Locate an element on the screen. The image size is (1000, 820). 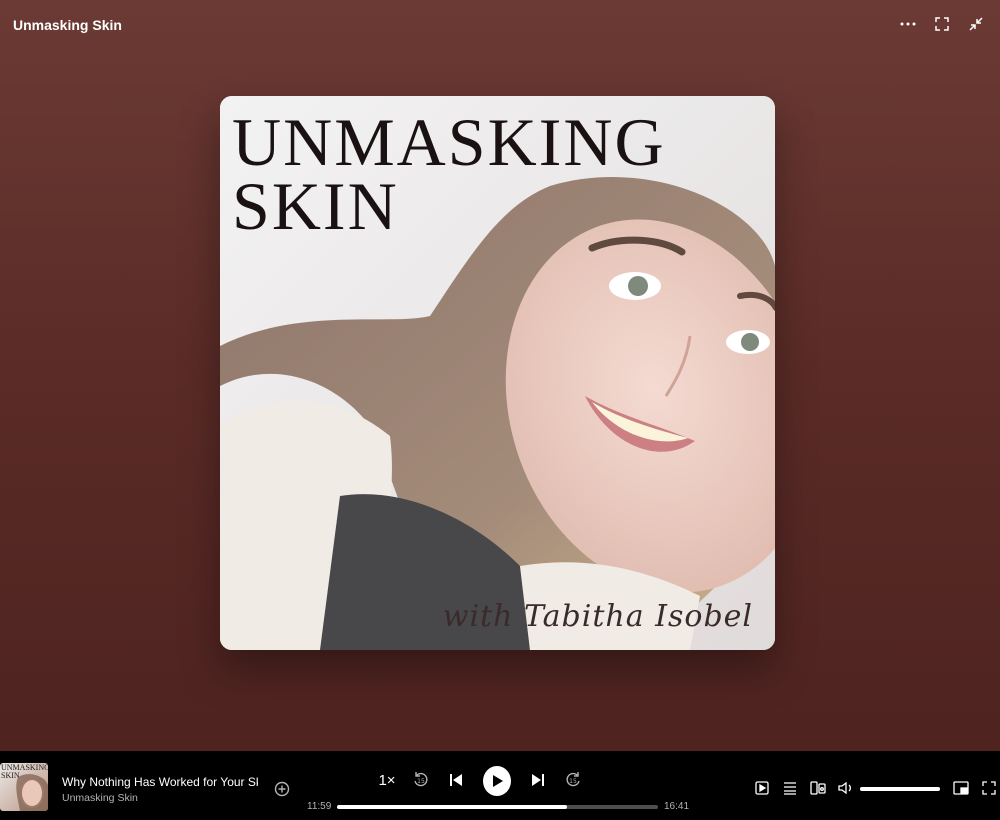
progress-fill is located at coordinates (452, 807).